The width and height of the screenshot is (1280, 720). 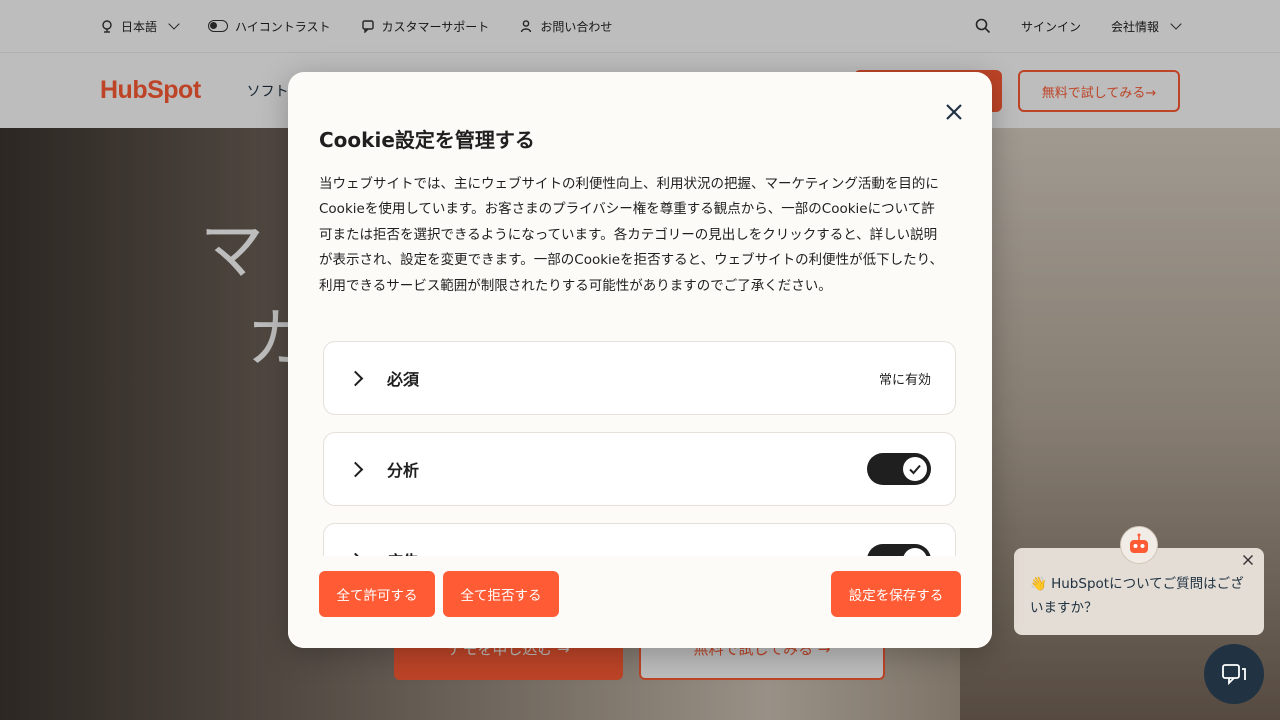 What do you see at coordinates (899, 469) in the screenshot?
I see `analytics-toggle` at bounding box center [899, 469].